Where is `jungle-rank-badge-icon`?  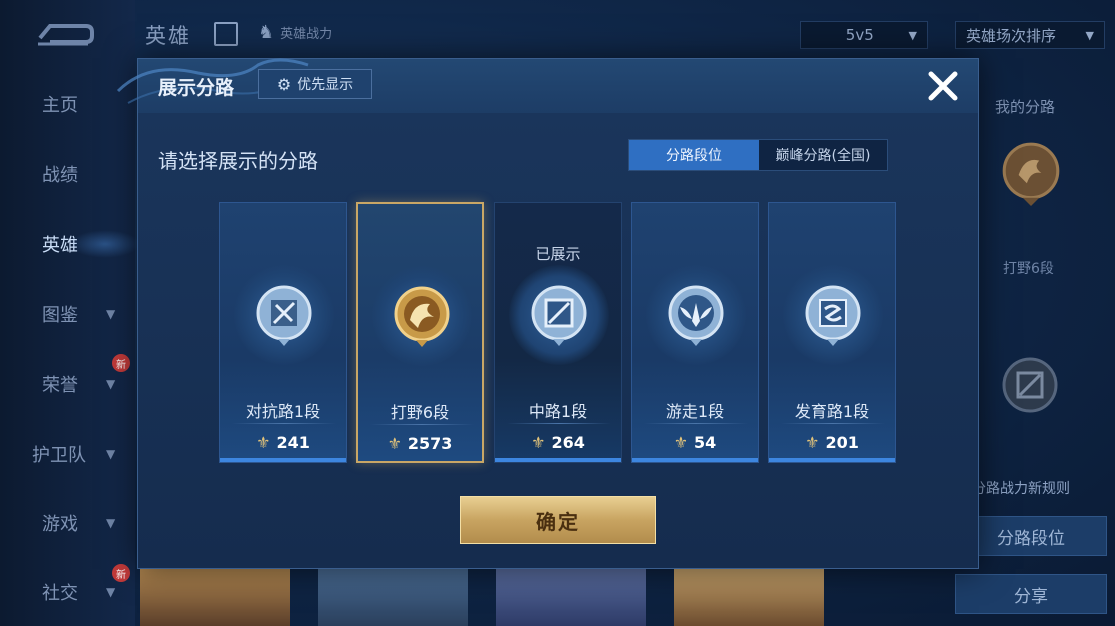
jungle-rank-badge-icon is located at coordinates (1031, 174).